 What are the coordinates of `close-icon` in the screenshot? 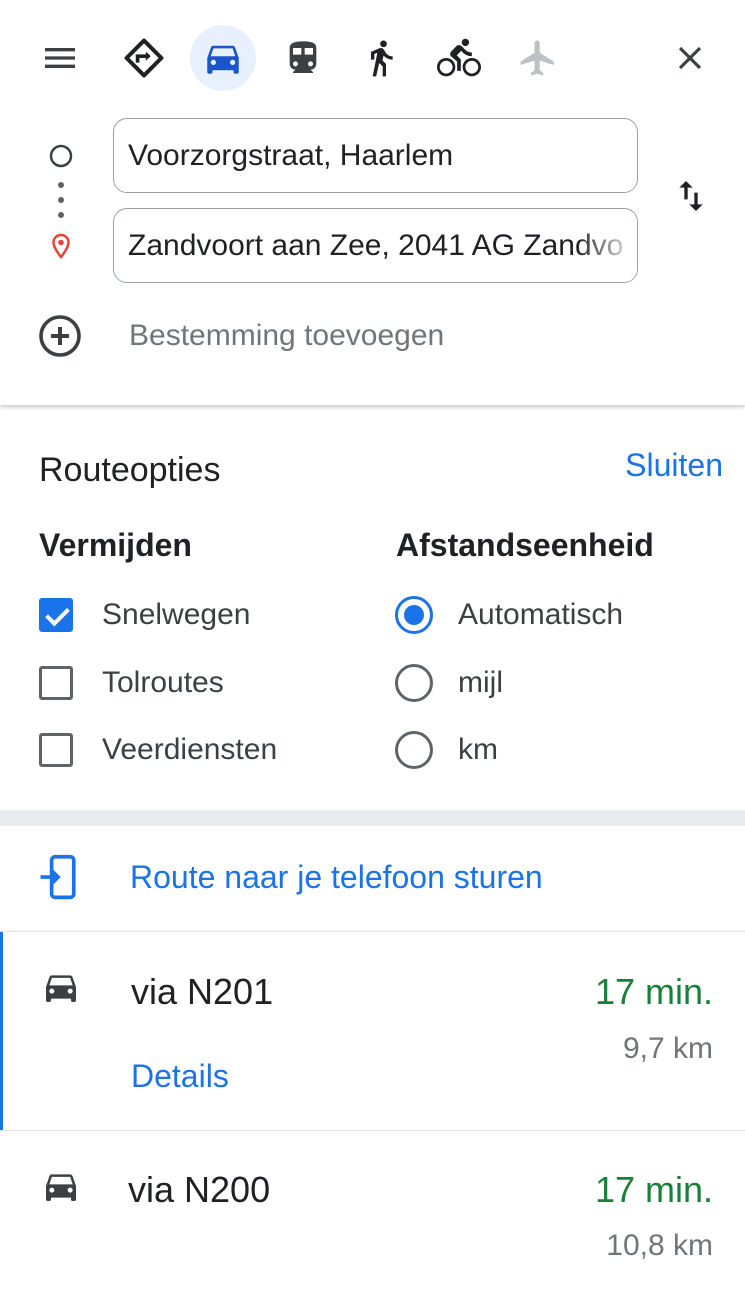 It's located at (690, 58).